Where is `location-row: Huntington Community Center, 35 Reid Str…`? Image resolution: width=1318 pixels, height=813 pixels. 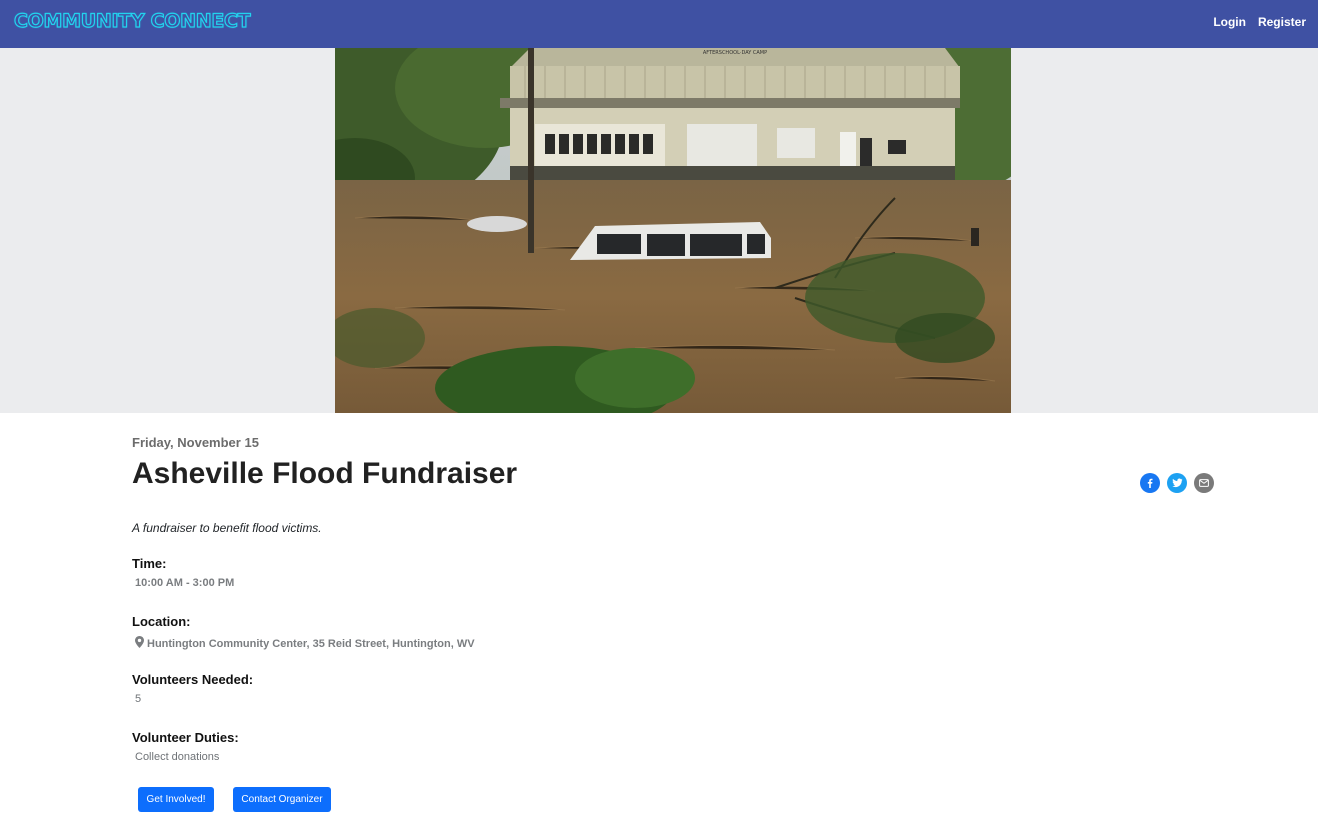
location-row: Huntington Community Center, 35 Reid Str… is located at coordinates (305, 644).